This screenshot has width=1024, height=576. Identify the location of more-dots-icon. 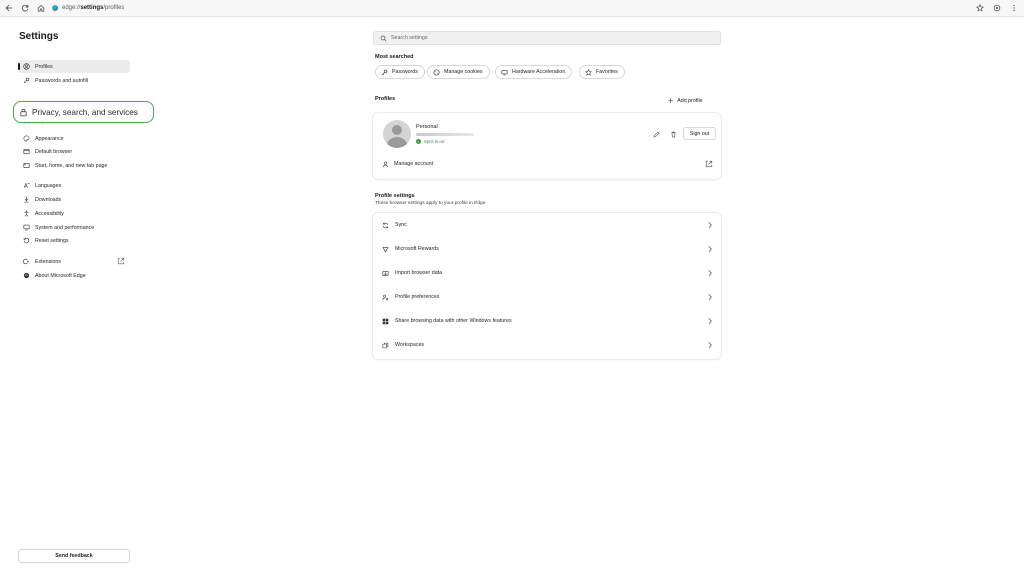
(1014, 8).